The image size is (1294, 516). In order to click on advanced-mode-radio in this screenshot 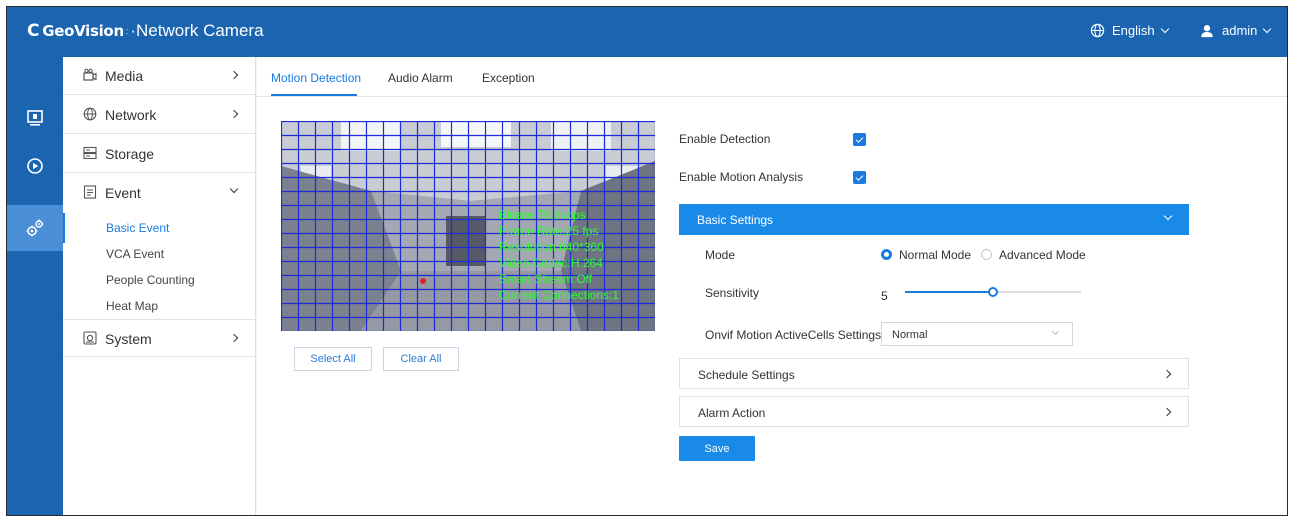, I will do `click(986, 254)`.